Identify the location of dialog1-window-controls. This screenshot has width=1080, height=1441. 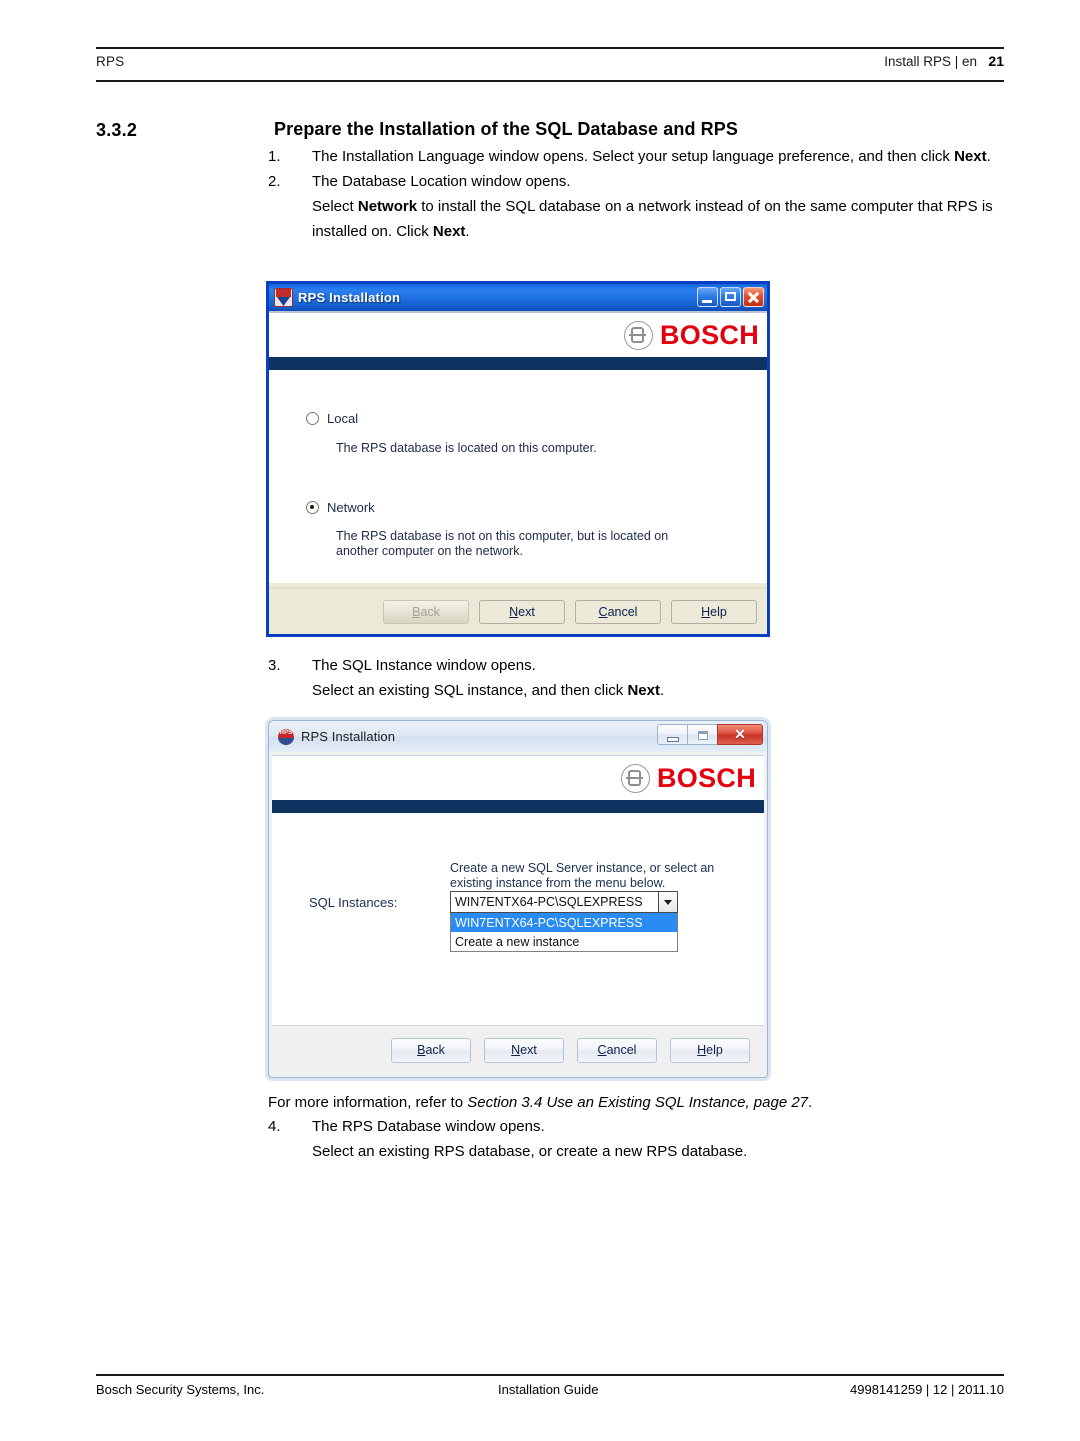
(730, 297).